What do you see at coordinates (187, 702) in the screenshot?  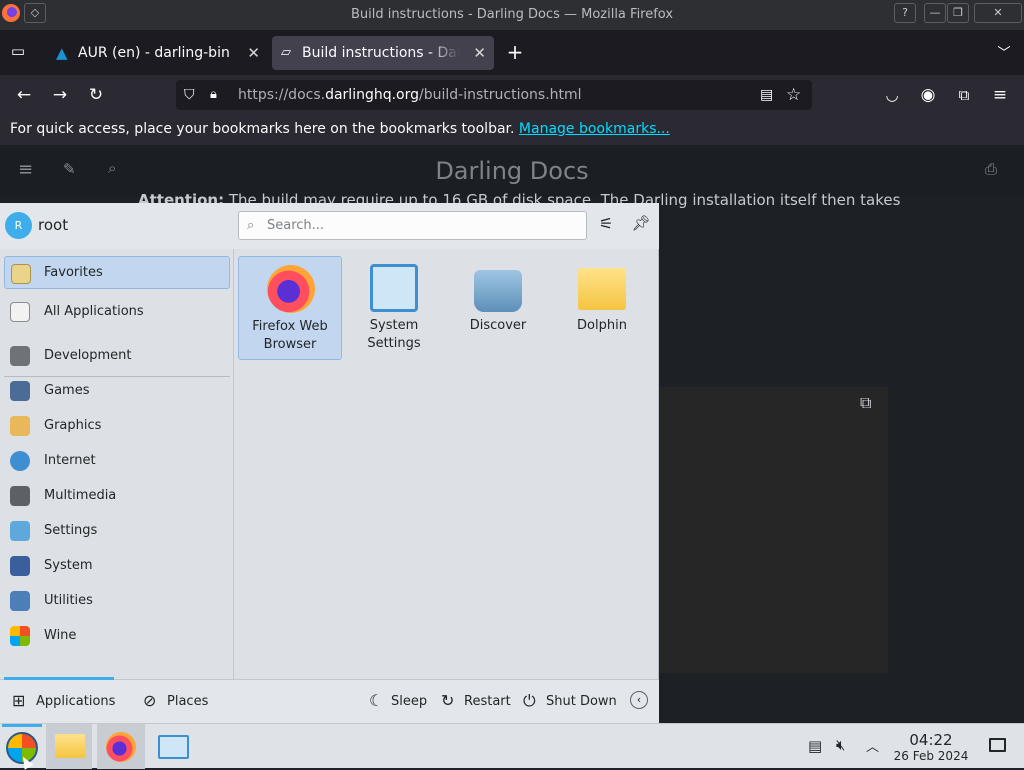 I see `tab-places: Places` at bounding box center [187, 702].